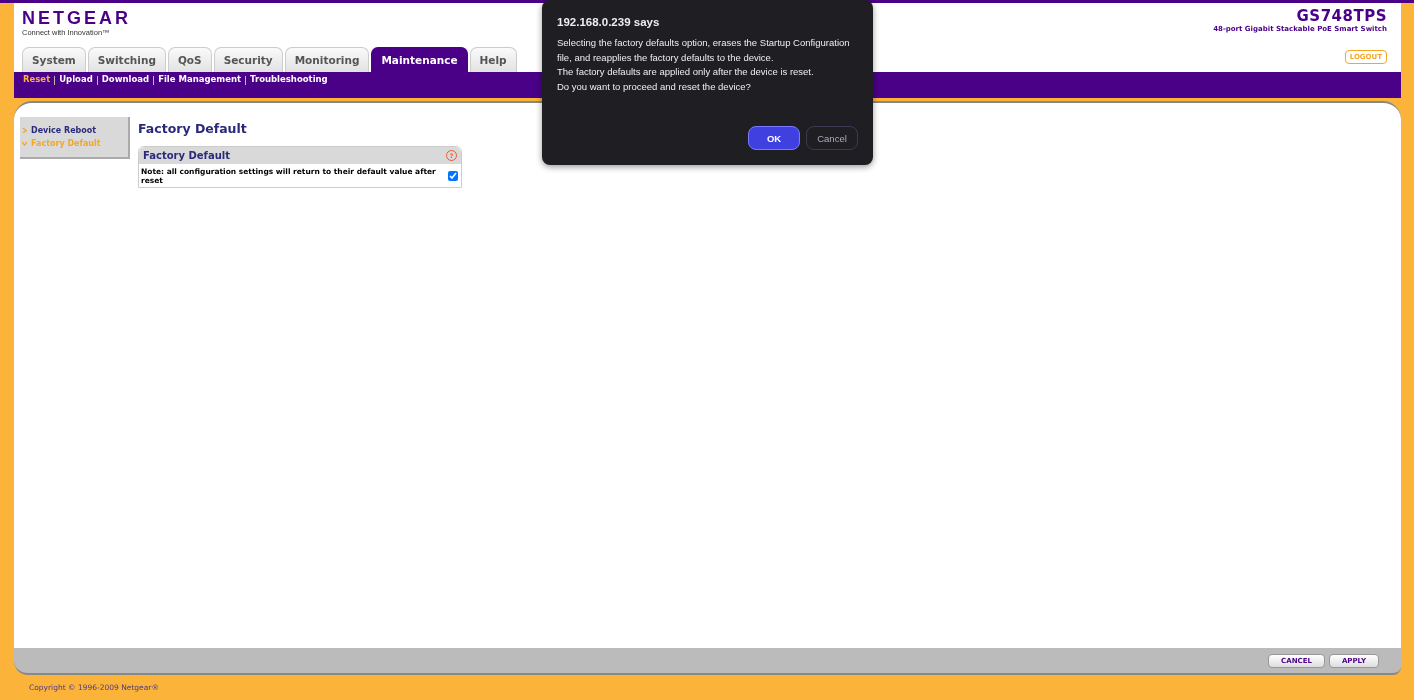 Image resolution: width=1414 pixels, height=700 pixels. What do you see at coordinates (609, 22) in the screenshot?
I see `dialog-title: 192.168.0.239 says` at bounding box center [609, 22].